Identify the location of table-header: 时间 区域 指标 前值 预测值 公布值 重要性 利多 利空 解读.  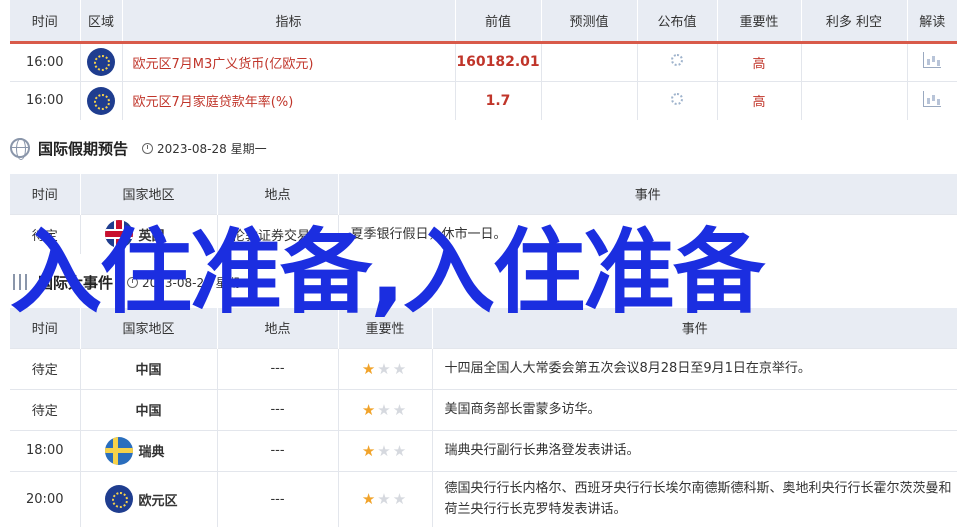
(483, 21).